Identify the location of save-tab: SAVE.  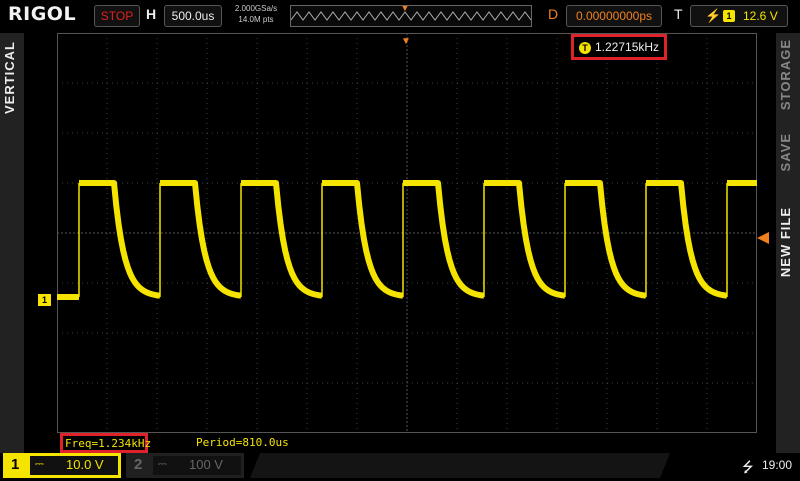
(785, 152).